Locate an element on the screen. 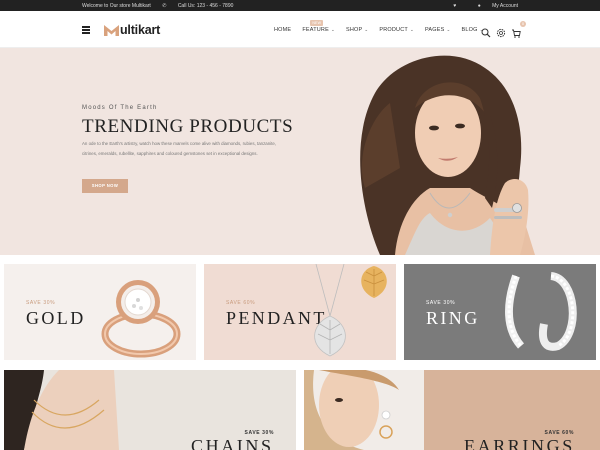 The width and height of the screenshot is (600, 450). search-button is located at coordinates (486, 31).